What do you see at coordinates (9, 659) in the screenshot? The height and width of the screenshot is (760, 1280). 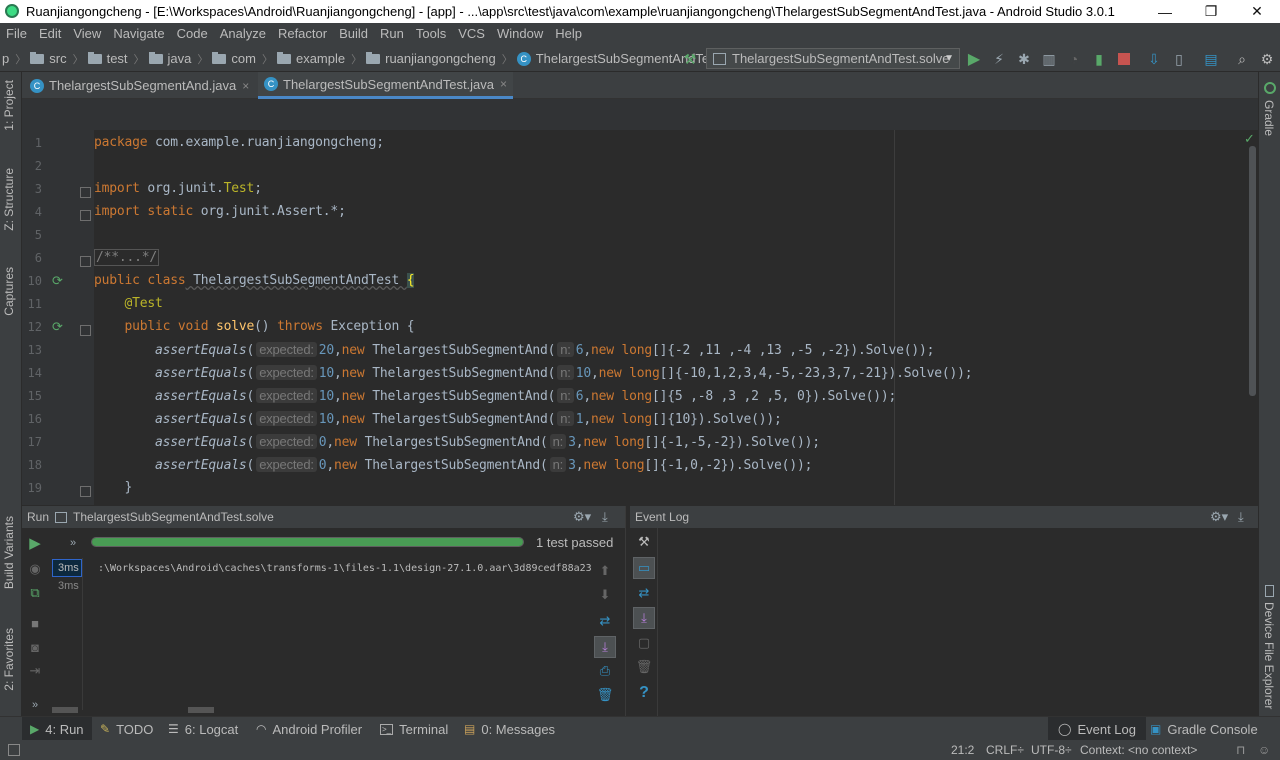 I see `tool-tab-favorites: 2: Favorites` at bounding box center [9, 659].